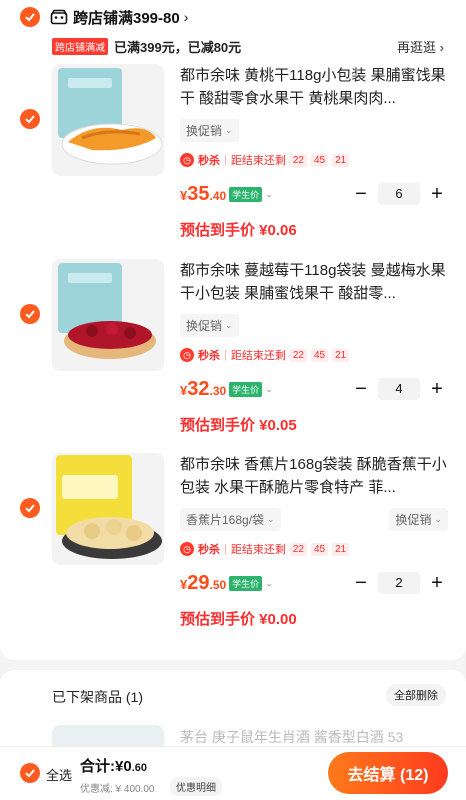 This screenshot has width=466, height=800. Describe the element at coordinates (59, 774) in the screenshot. I see `select-all-label: 全选` at that location.